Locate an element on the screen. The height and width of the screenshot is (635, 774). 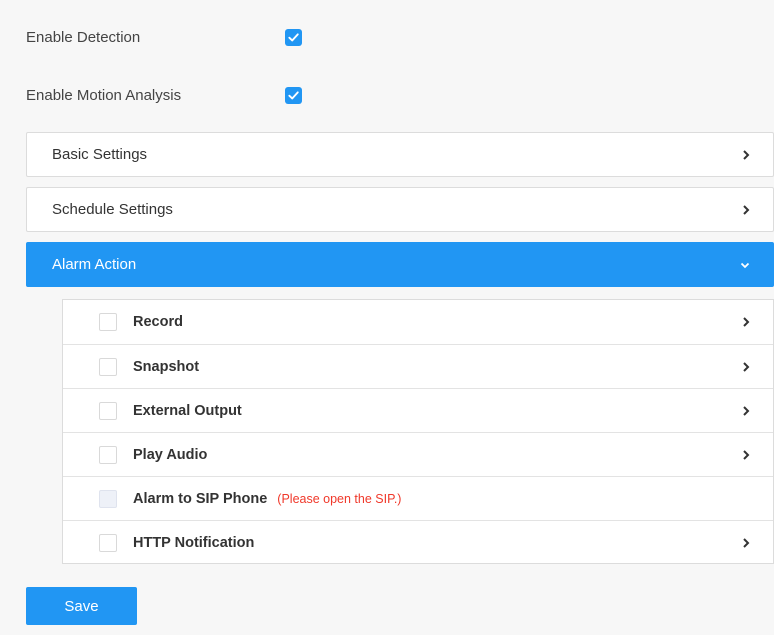
alarm-action-section: Alarm Action is located at coordinates (400, 264).